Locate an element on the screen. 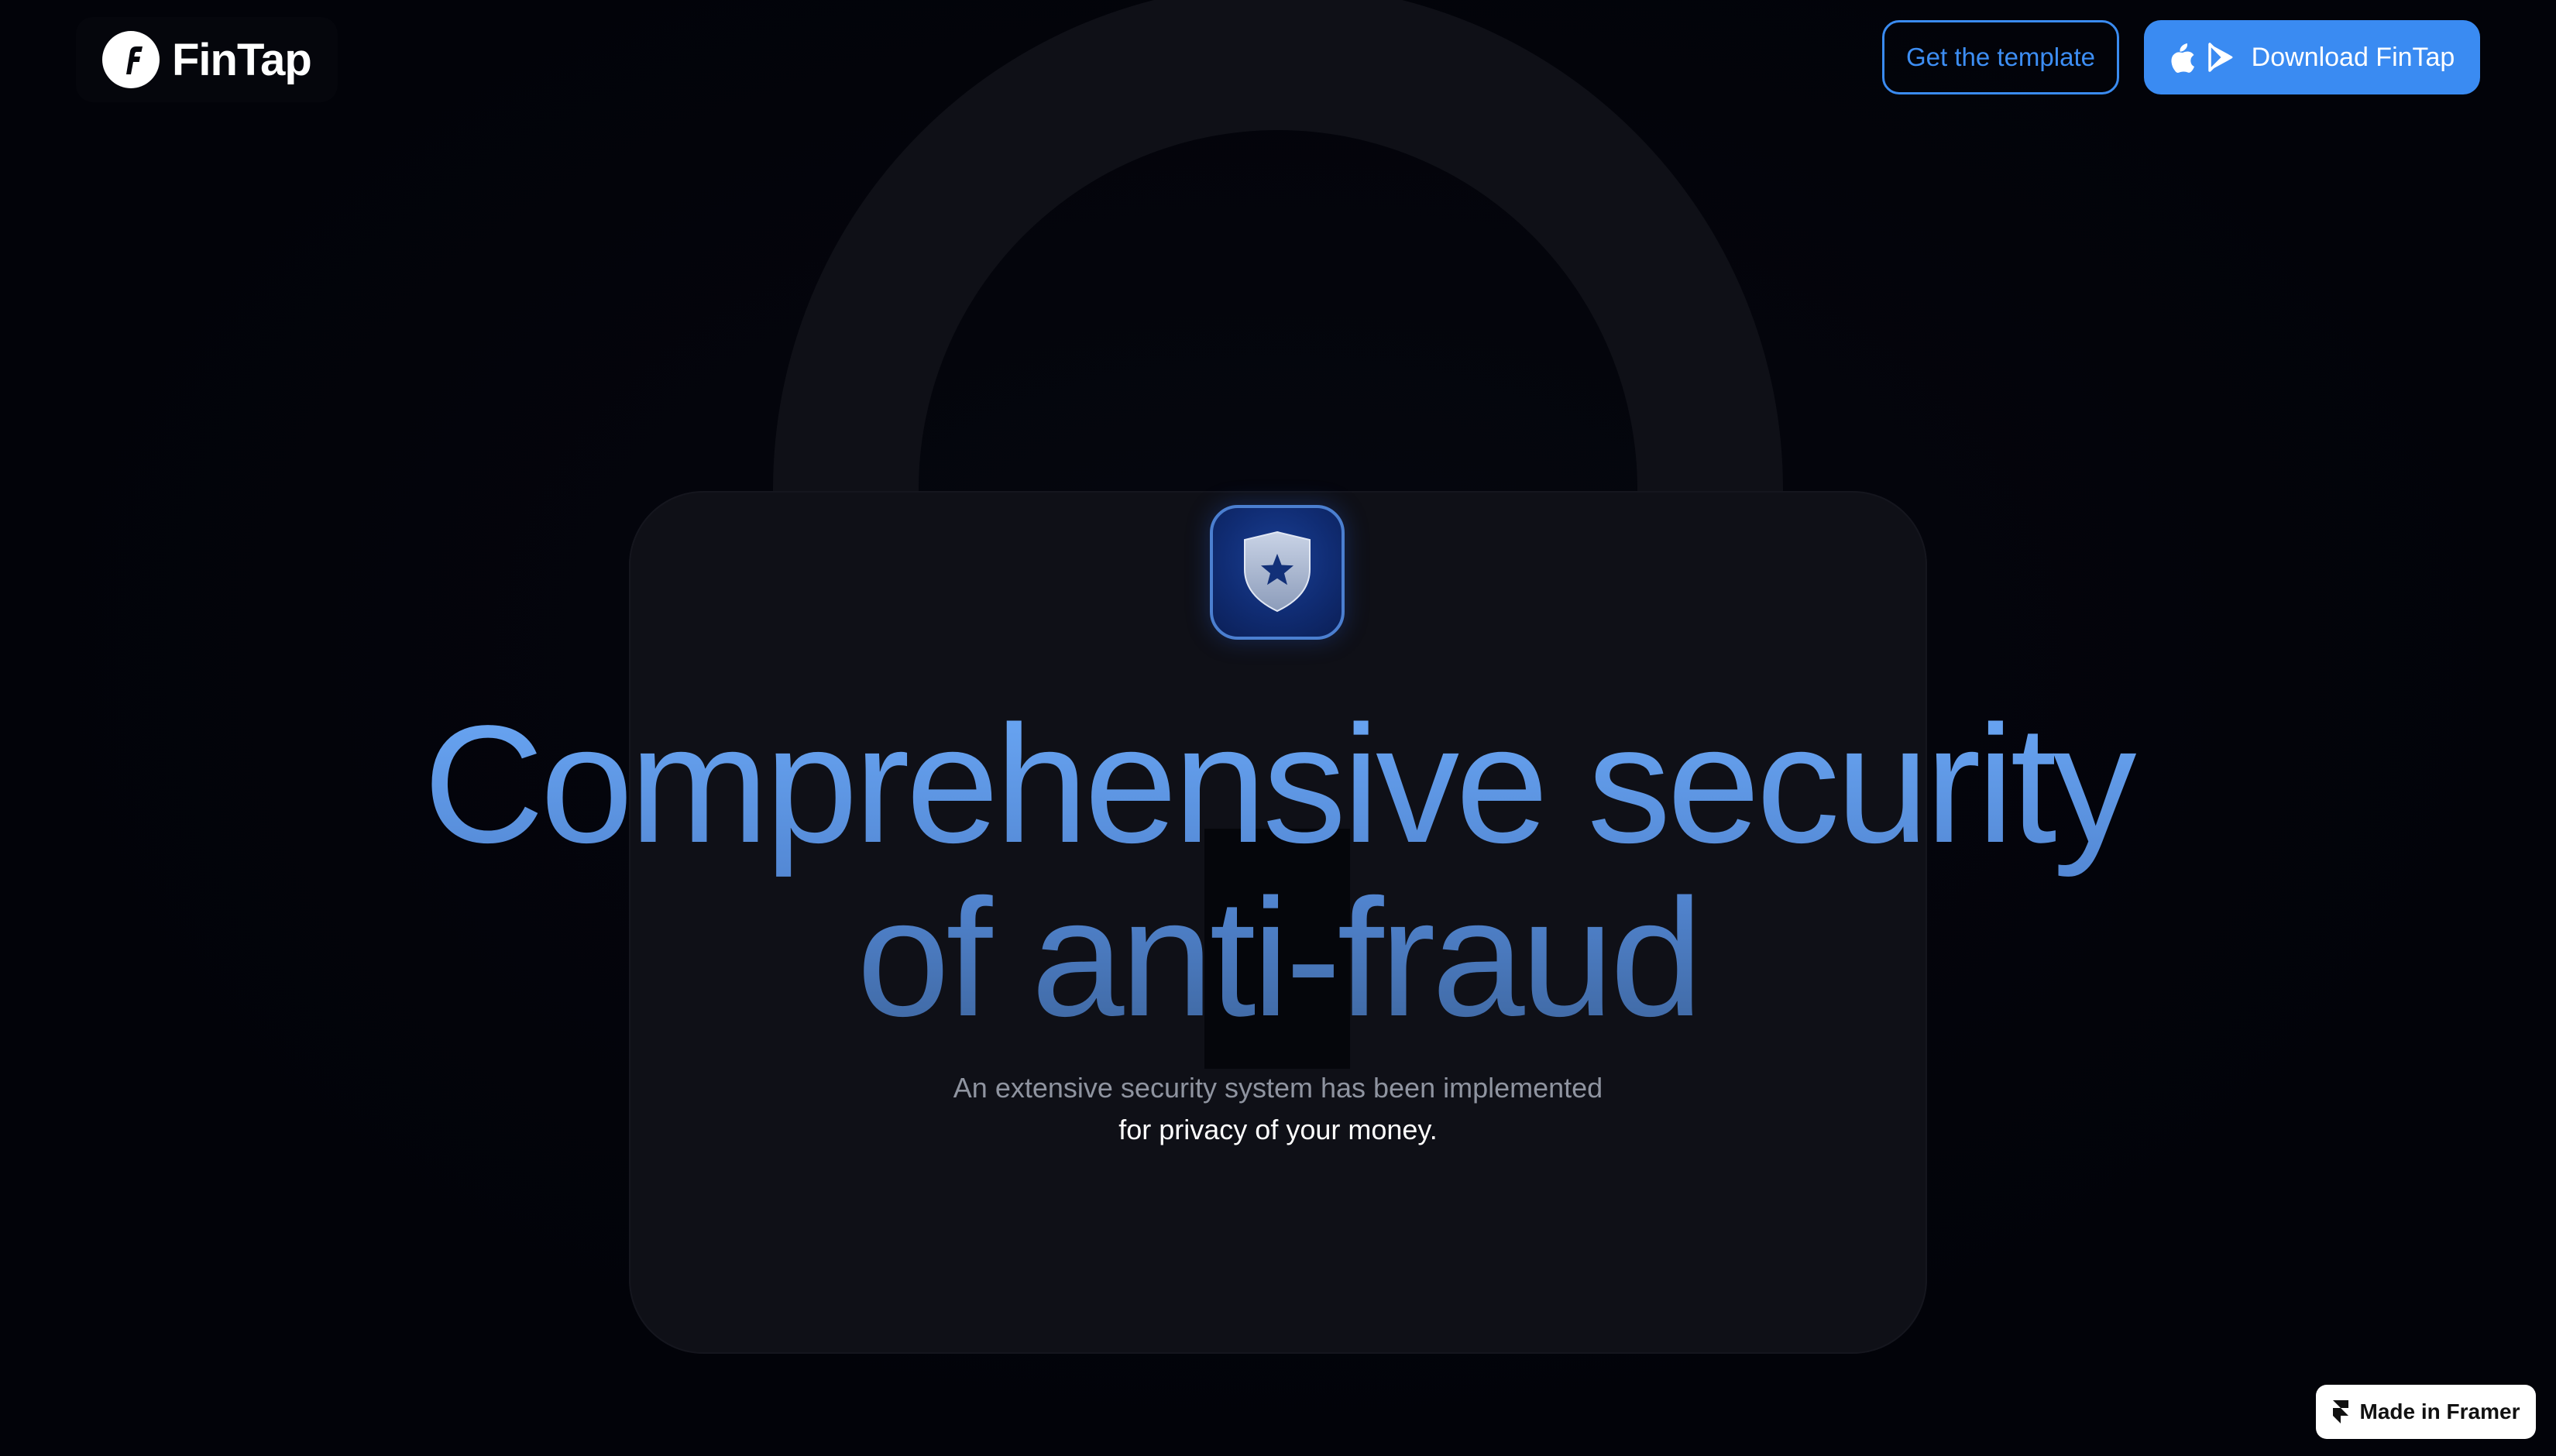 Image resolution: width=2556 pixels, height=1456 pixels. store-icons is located at coordinates (2202, 58).